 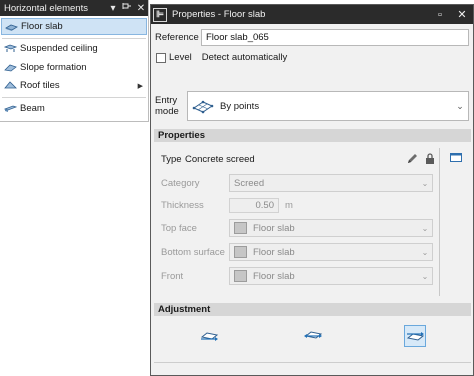 What do you see at coordinates (193, 252) in the screenshot?
I see `bottom-surface-label: Bottom surface` at bounding box center [193, 252].